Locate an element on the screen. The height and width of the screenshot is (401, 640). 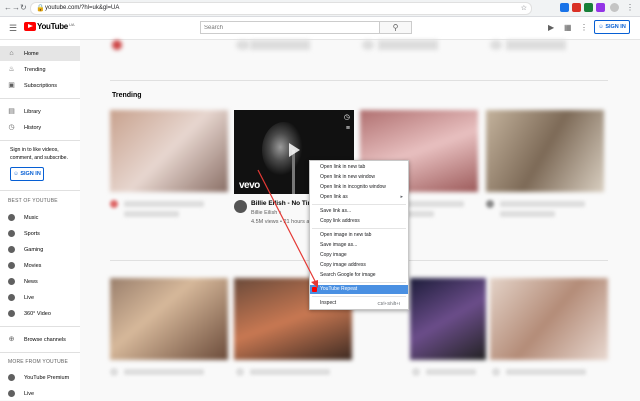
create-video-icon: ▶ is located at coordinates (551, 27).